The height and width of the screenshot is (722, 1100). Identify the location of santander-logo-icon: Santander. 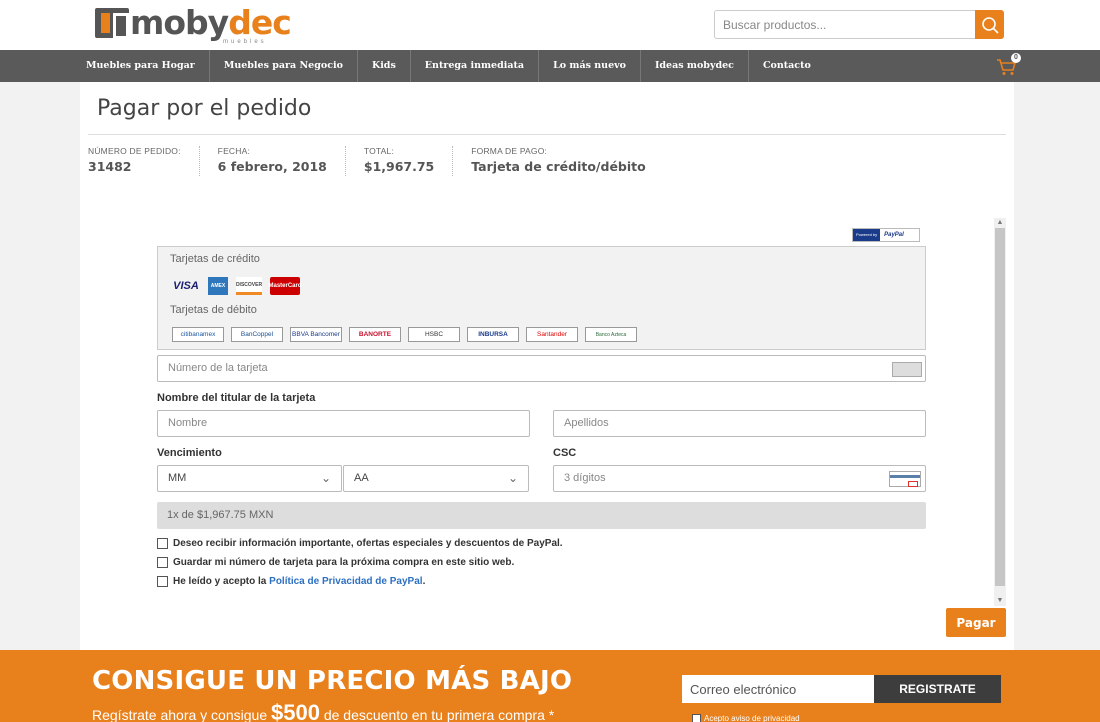
(552, 334).